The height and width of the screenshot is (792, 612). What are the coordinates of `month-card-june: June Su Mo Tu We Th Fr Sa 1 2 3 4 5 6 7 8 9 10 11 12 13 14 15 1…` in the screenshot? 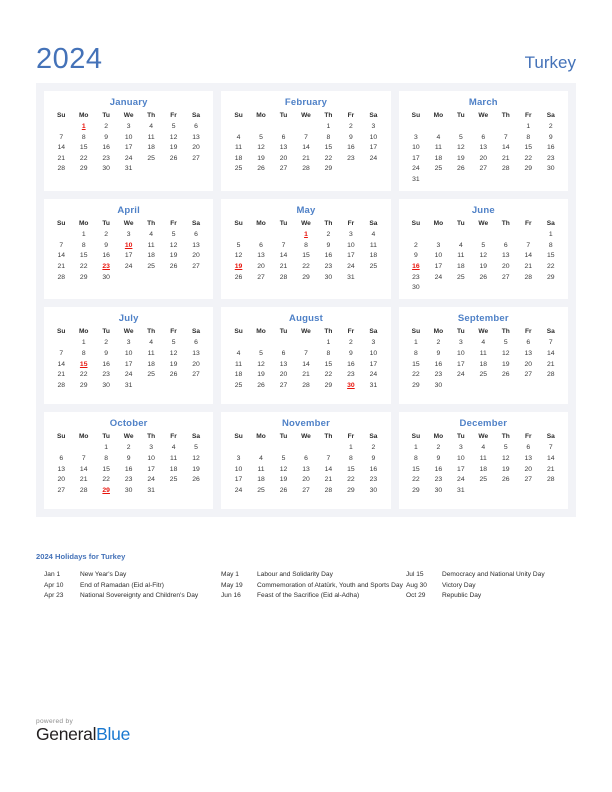 It's located at (483, 249).